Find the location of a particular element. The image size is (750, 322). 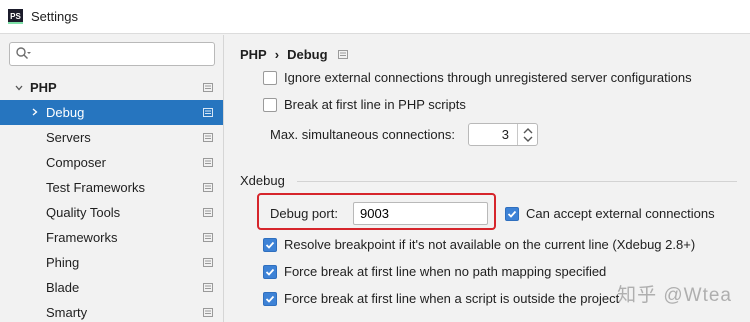

tree-item-composer: Composer is located at coordinates (111, 162).